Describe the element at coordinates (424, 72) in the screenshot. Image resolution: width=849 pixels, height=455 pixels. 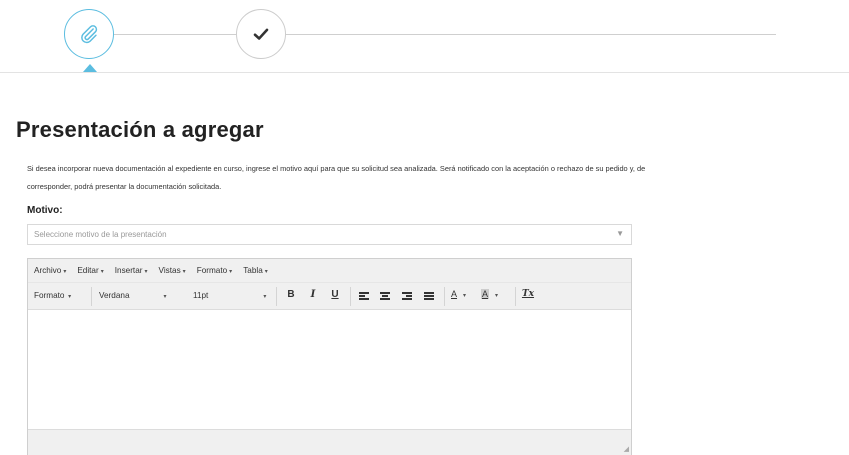
I see `divider` at that location.